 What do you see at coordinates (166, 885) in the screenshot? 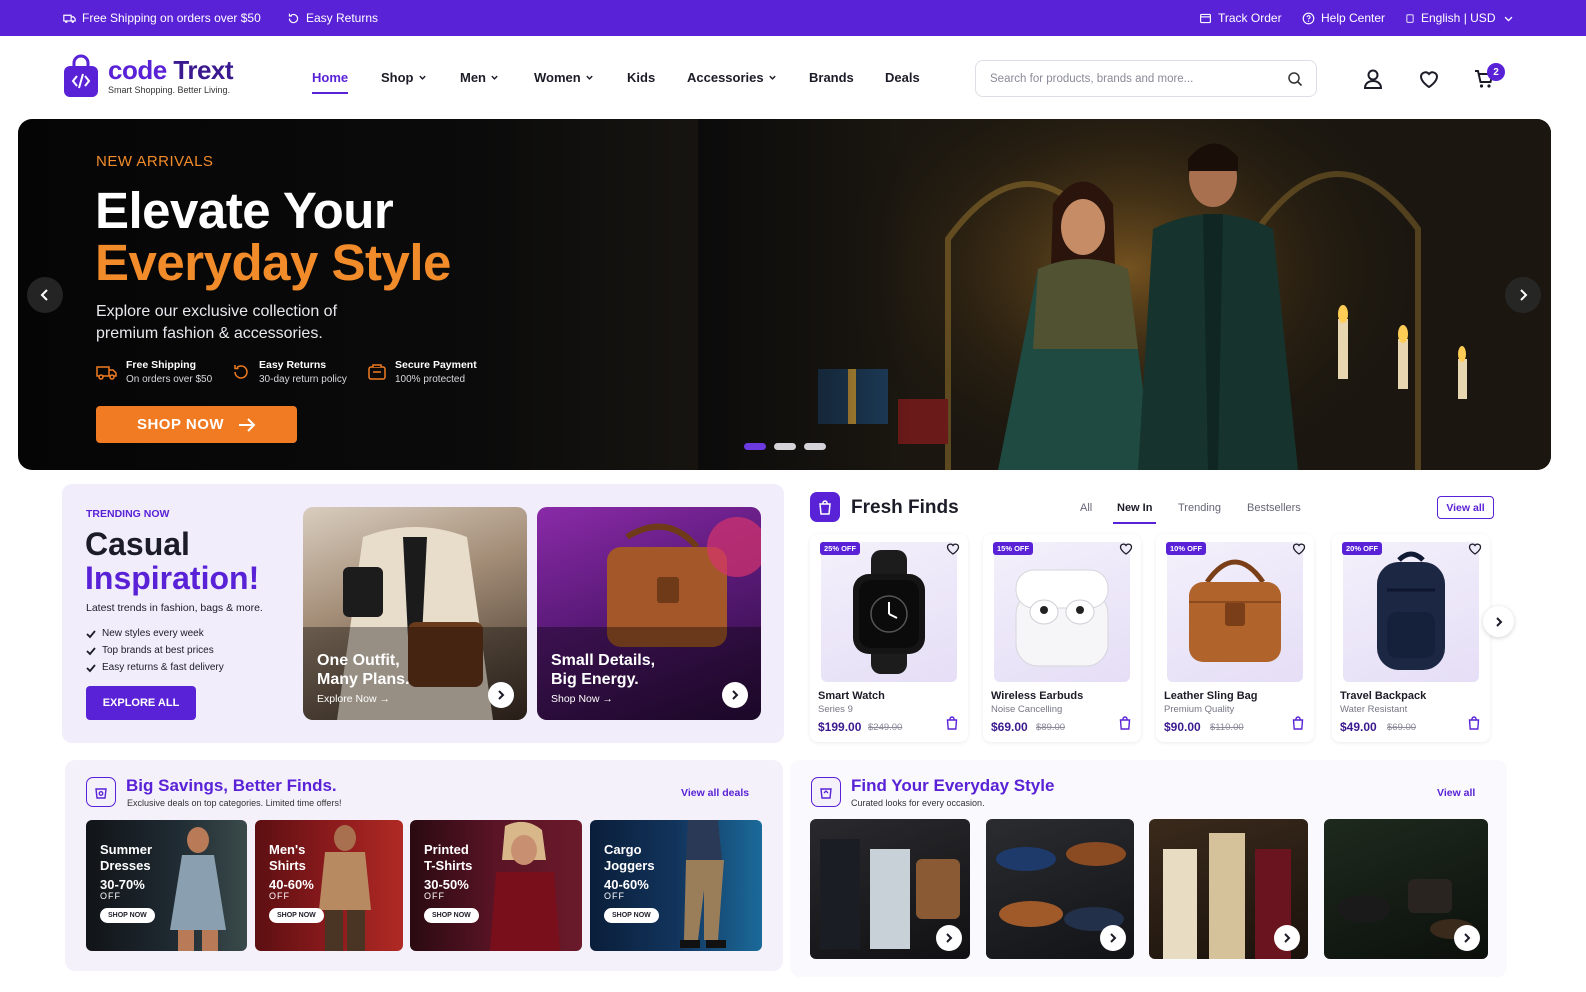
I see `deal-card-summer-dresses: Summer Dresses 30-70% OFF SHOP NOW` at bounding box center [166, 885].